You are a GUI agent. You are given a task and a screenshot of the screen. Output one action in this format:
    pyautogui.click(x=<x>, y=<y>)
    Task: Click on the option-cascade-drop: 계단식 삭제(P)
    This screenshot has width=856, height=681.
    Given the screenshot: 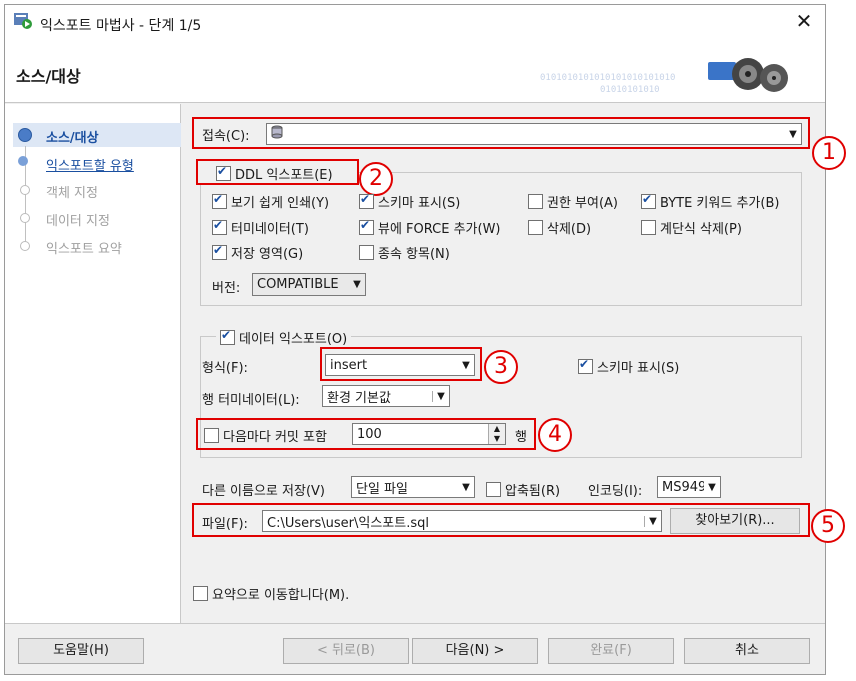 What is the action you would take?
    pyautogui.click(x=691, y=227)
    